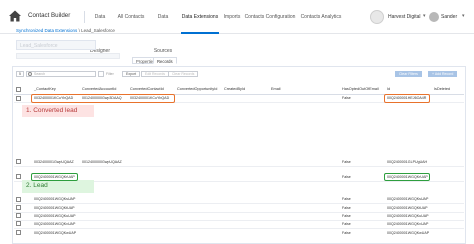  I want to click on app-title: Contact Builder, so click(49, 15).